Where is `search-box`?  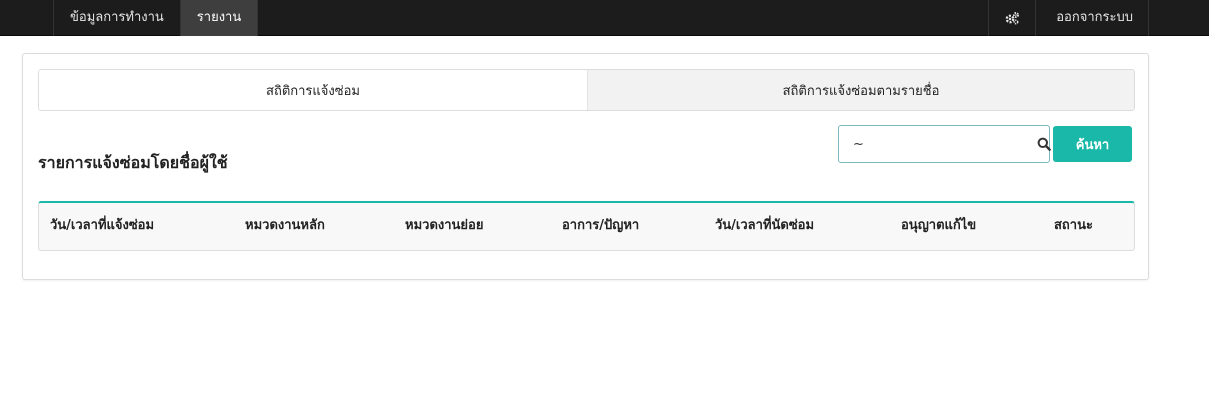 search-box is located at coordinates (944, 144).